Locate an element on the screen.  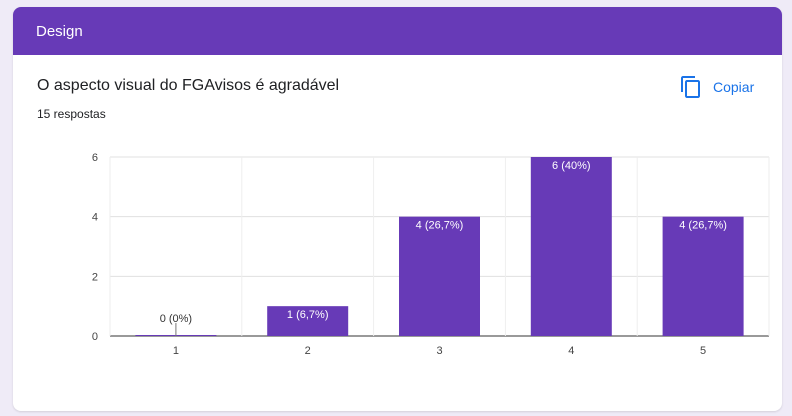
x-tick-label: 3 is located at coordinates (439, 351).